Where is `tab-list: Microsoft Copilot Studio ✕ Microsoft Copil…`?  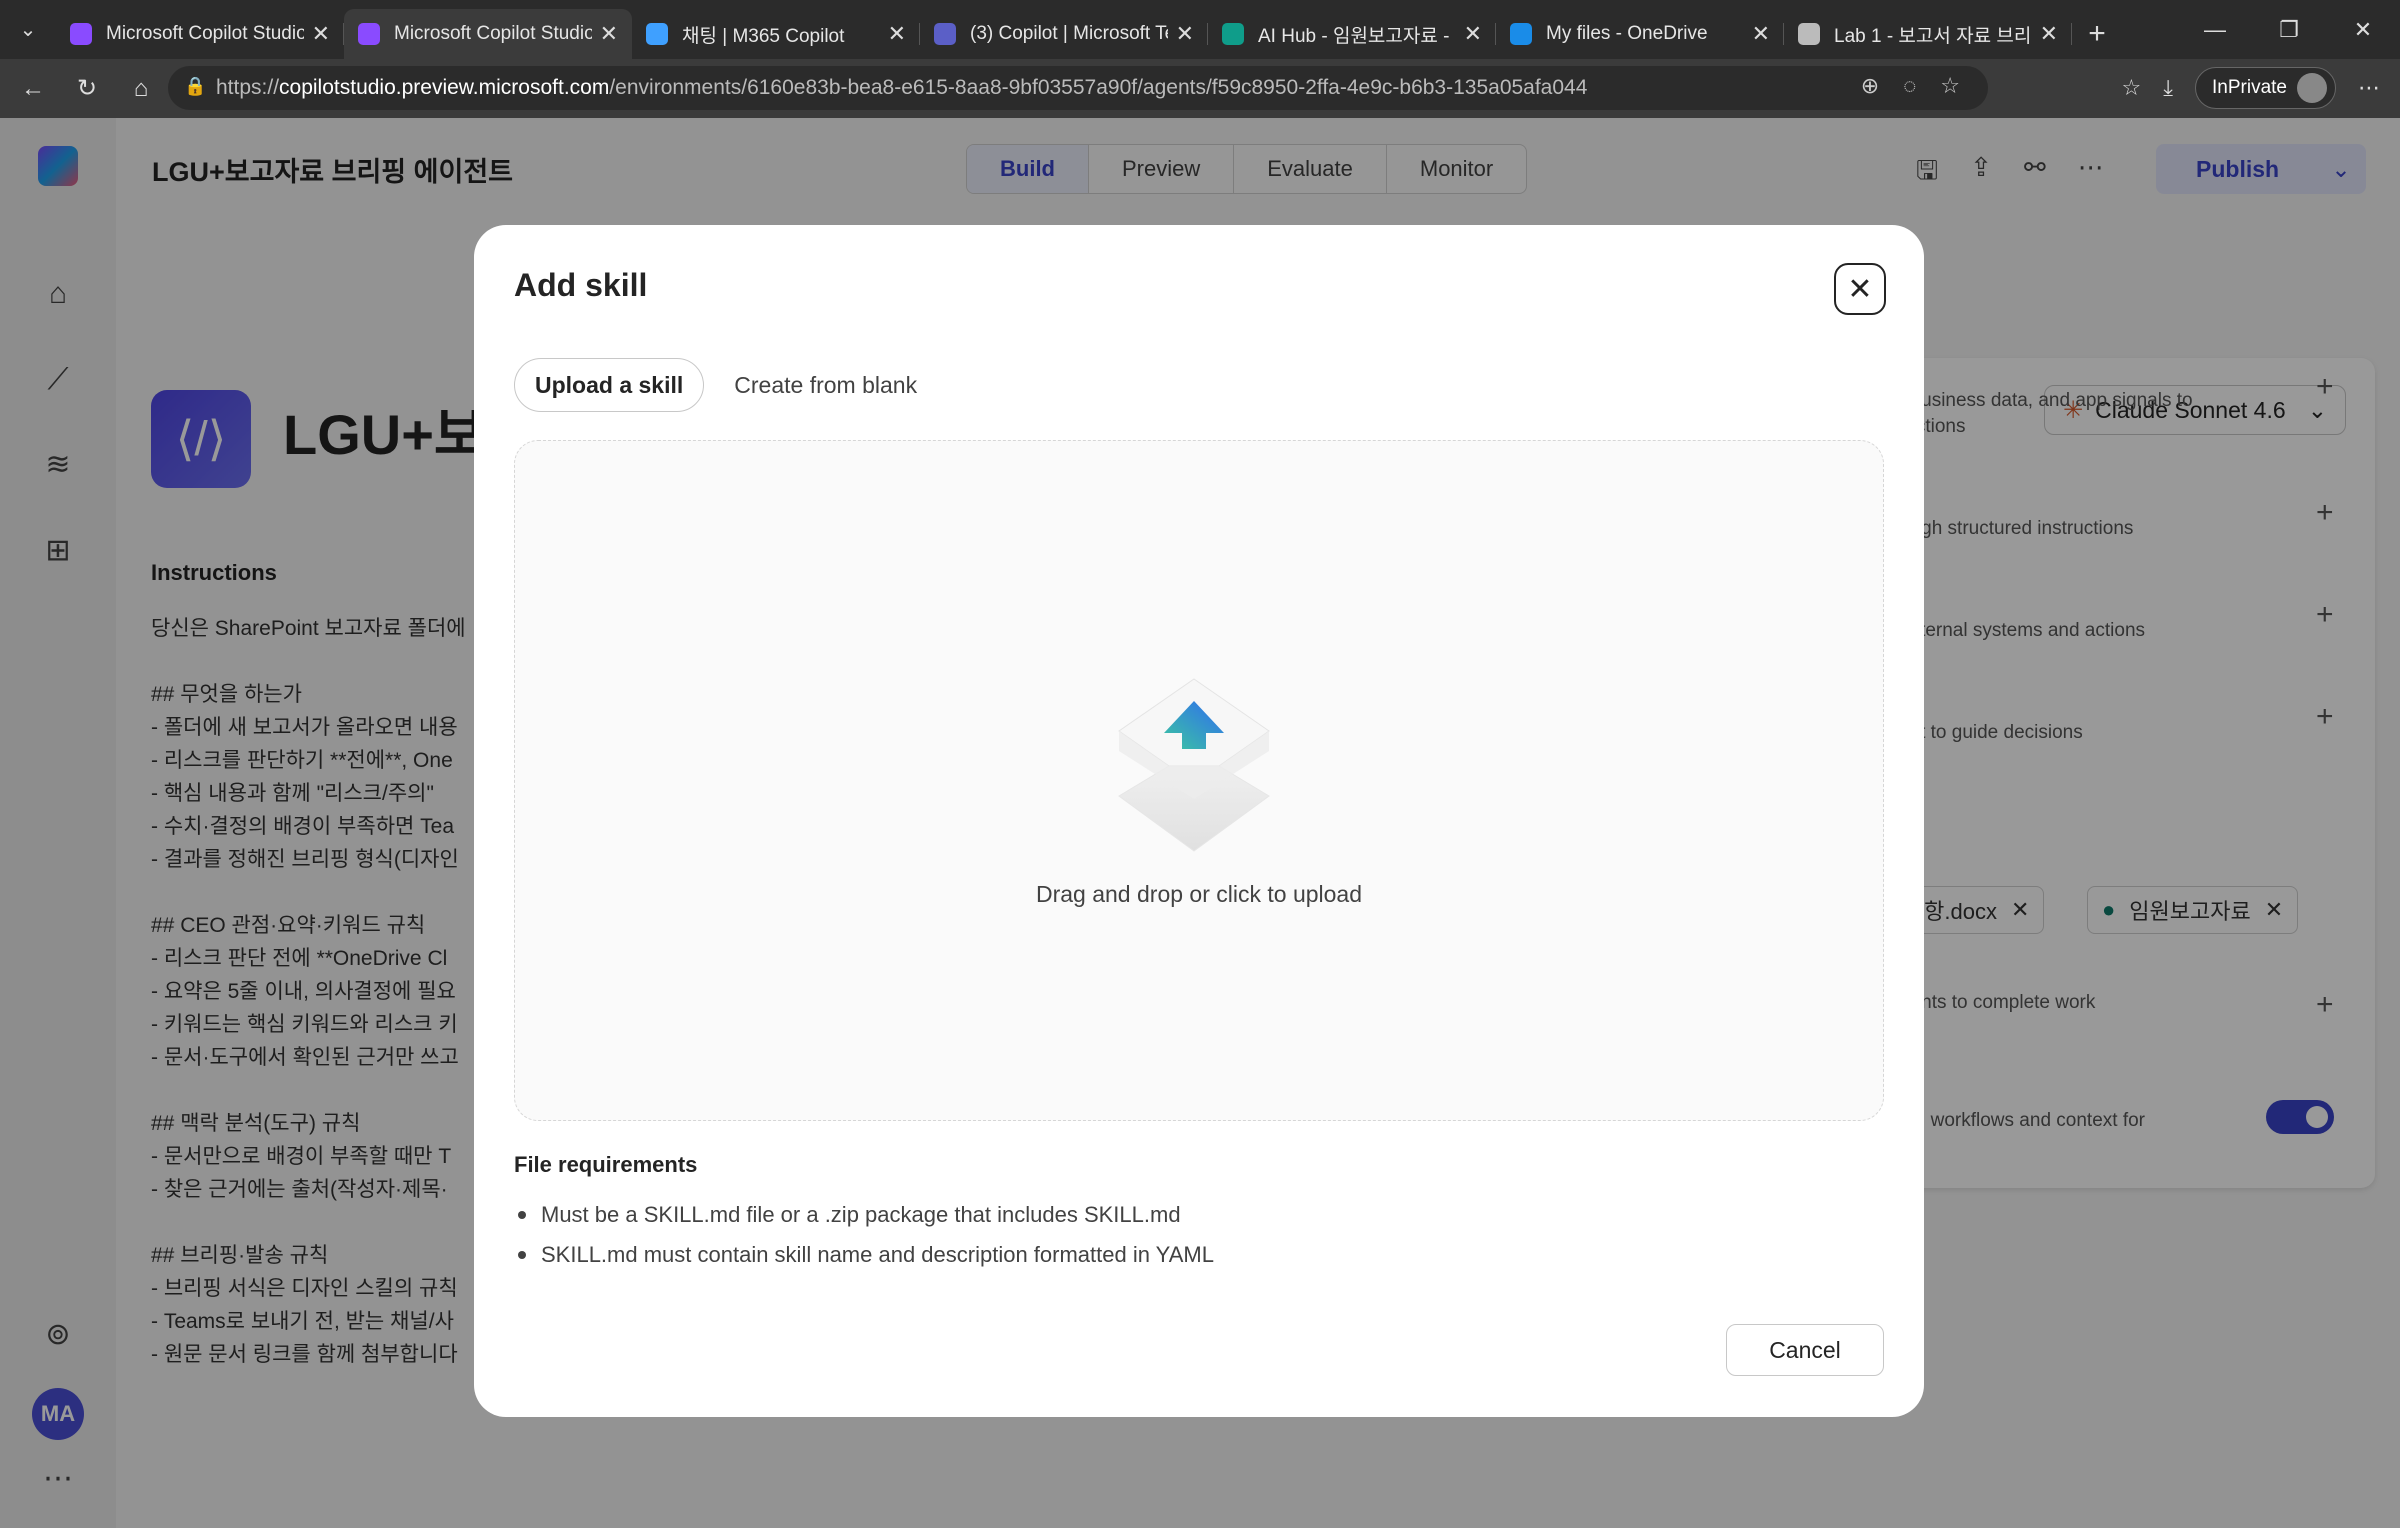 tab-list: Microsoft Copilot Studio ✕ Microsoft Copil… is located at coordinates (1064, 34).